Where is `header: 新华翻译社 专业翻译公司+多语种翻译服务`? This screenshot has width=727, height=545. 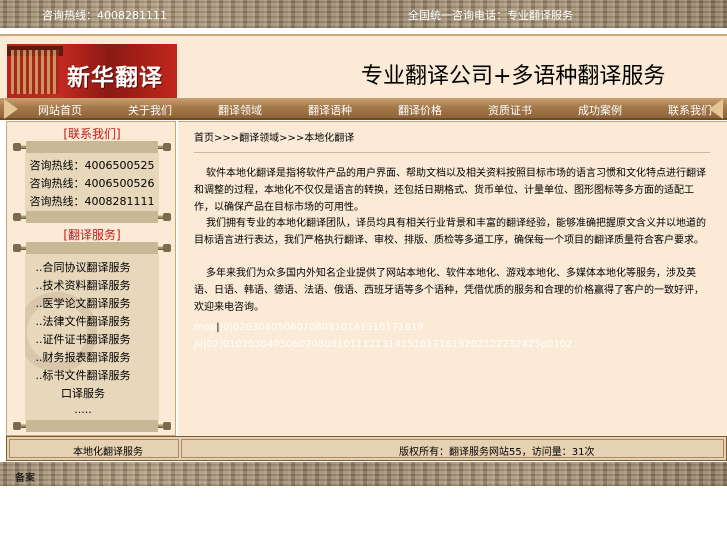
header: 新华翻译社 专业翻译公司+多语种翻译服务 is located at coordinates (363, 66).